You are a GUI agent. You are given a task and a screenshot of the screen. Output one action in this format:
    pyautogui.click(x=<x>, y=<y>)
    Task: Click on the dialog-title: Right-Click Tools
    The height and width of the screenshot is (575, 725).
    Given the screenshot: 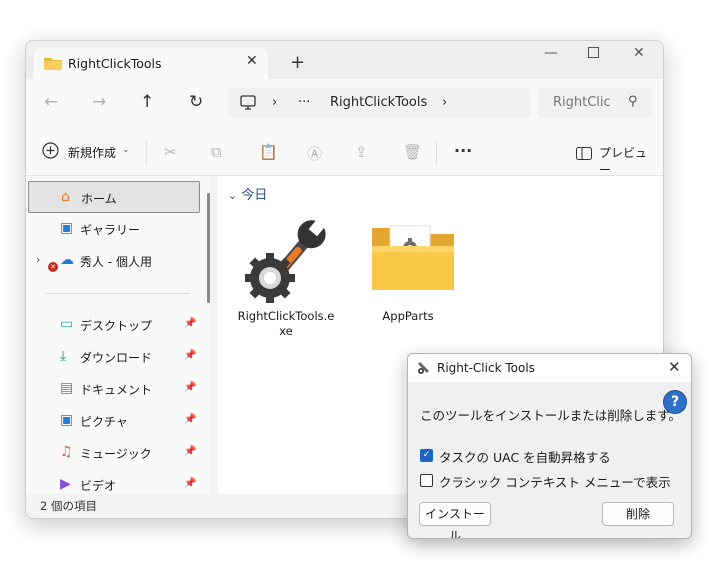 What is the action you would take?
    pyautogui.click(x=486, y=368)
    